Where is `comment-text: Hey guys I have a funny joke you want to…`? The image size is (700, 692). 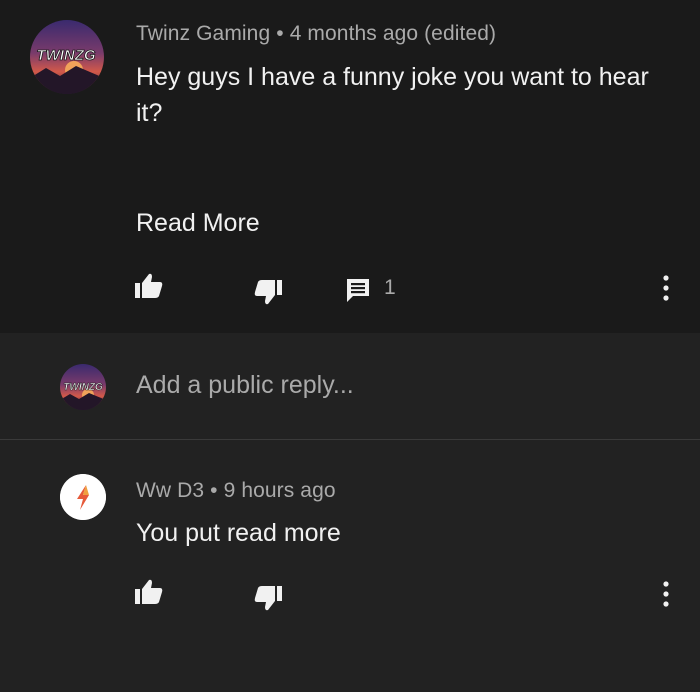
comment-text: Hey guys I have a funny joke you want to… is located at coordinates (392, 95).